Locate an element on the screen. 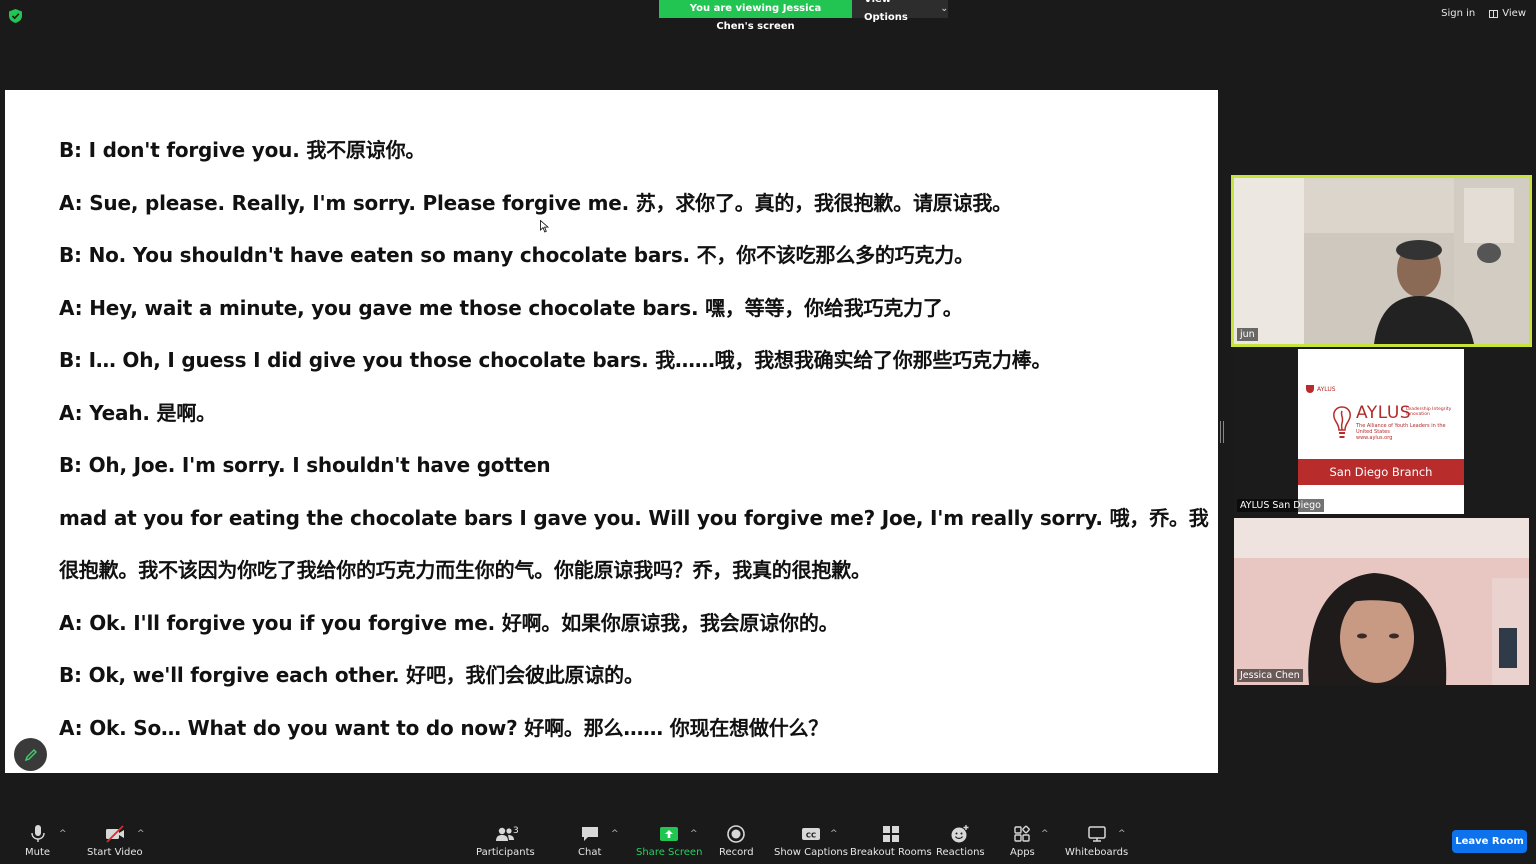 Image resolution: width=1536 pixels, height=864 pixels. participant-video-jessica is located at coordinates (1381, 601).